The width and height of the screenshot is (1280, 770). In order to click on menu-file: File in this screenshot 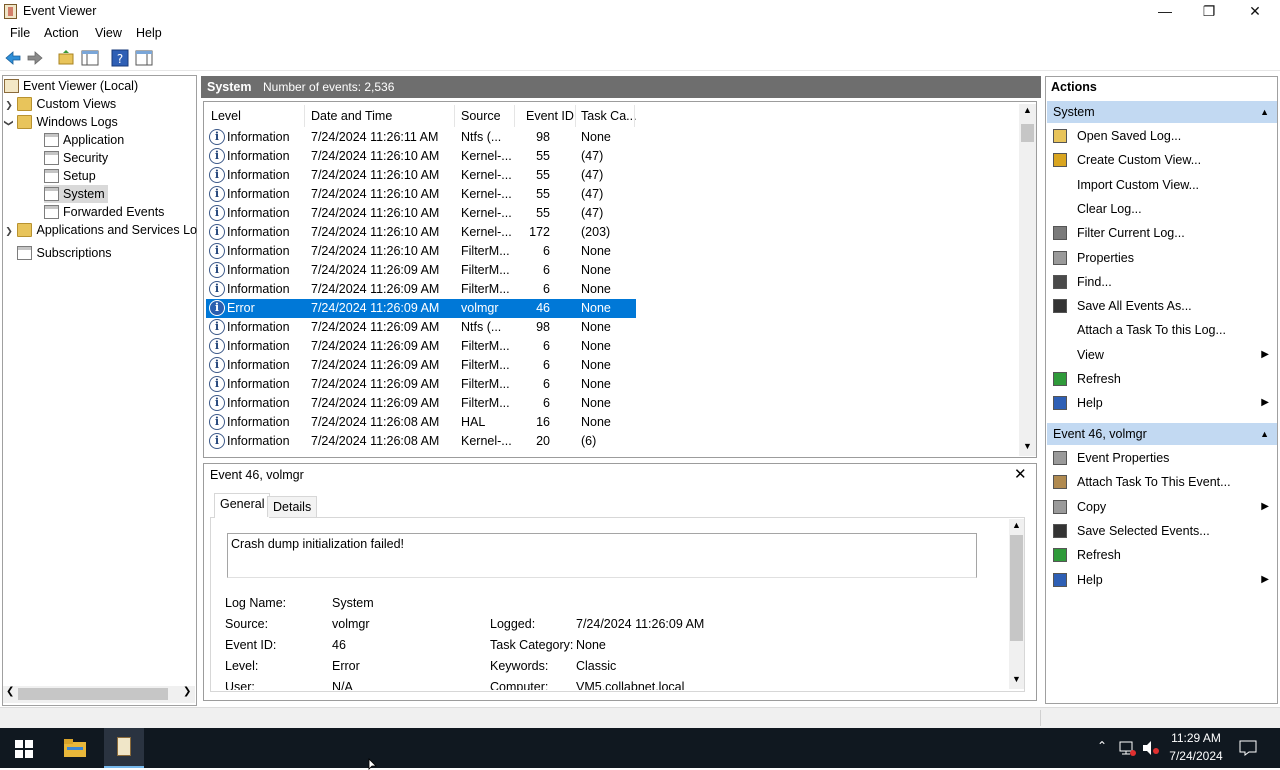, I will do `click(20, 33)`.